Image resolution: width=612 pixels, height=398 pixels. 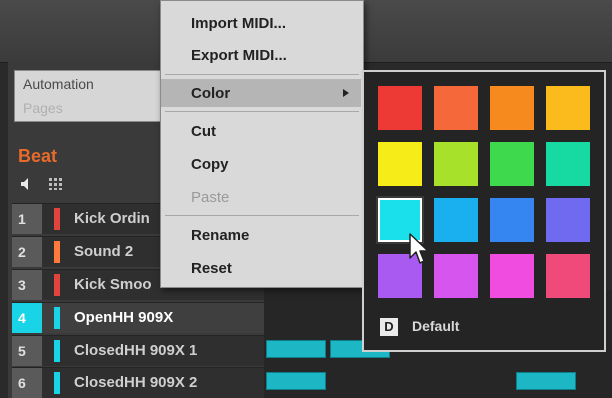 What do you see at coordinates (27, 383) in the screenshot?
I see `sound-number: 6` at bounding box center [27, 383].